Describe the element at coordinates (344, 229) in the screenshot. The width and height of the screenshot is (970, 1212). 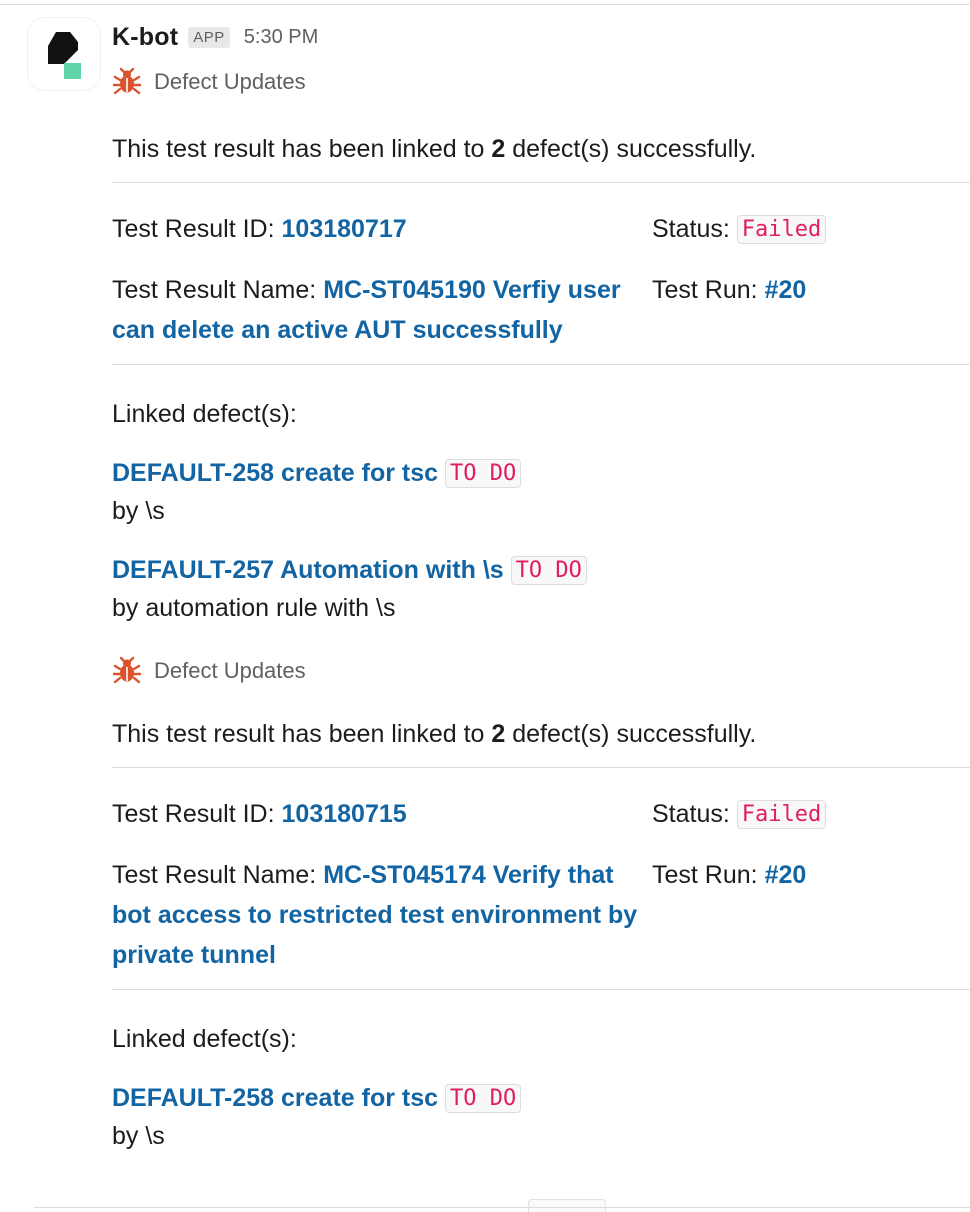
I see `test-result-id-link: 103180717` at that location.